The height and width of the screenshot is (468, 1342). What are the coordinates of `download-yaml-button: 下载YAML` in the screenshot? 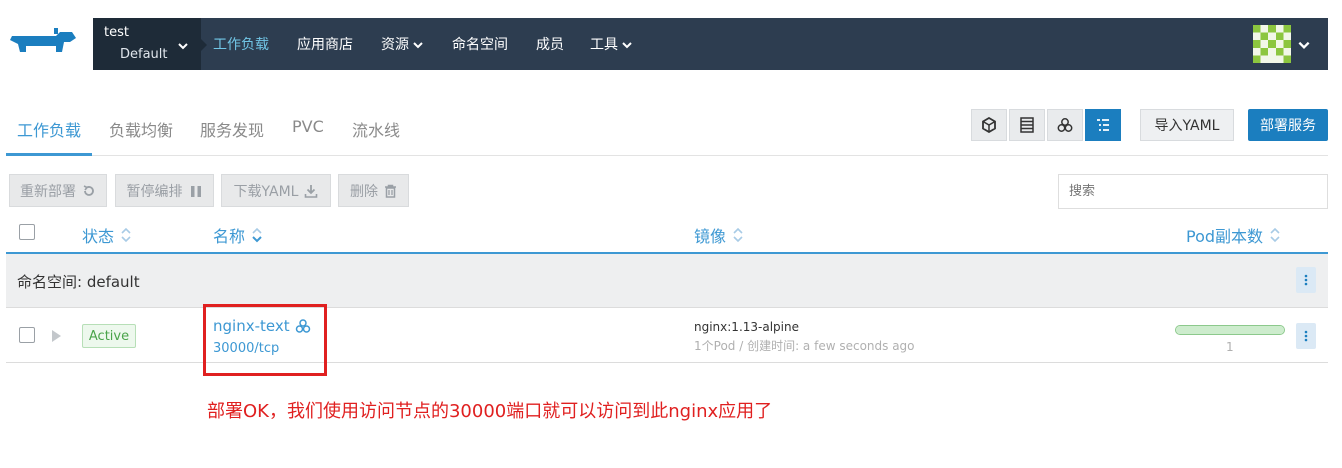 It's located at (276, 190).